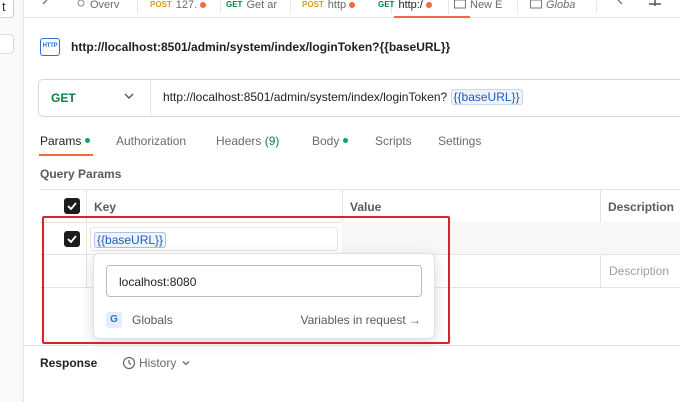  What do you see at coordinates (536, 4) in the screenshot?
I see `globals-icon` at bounding box center [536, 4].